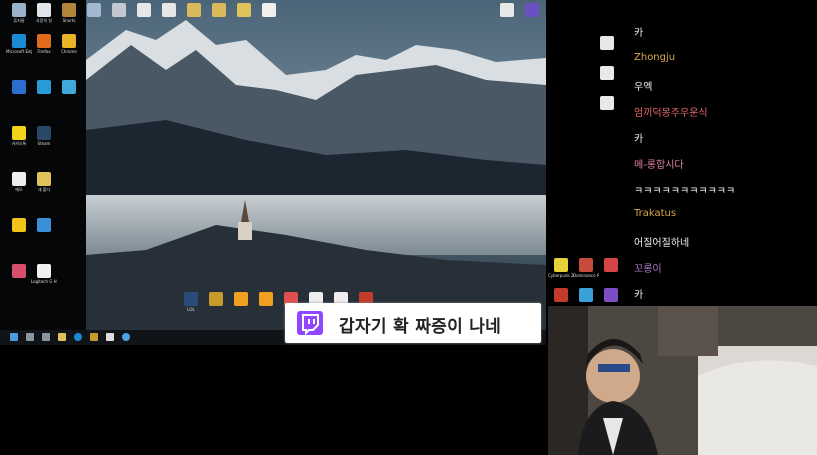  I want to click on desktop-icon-label: Steam, so click(44, 143).